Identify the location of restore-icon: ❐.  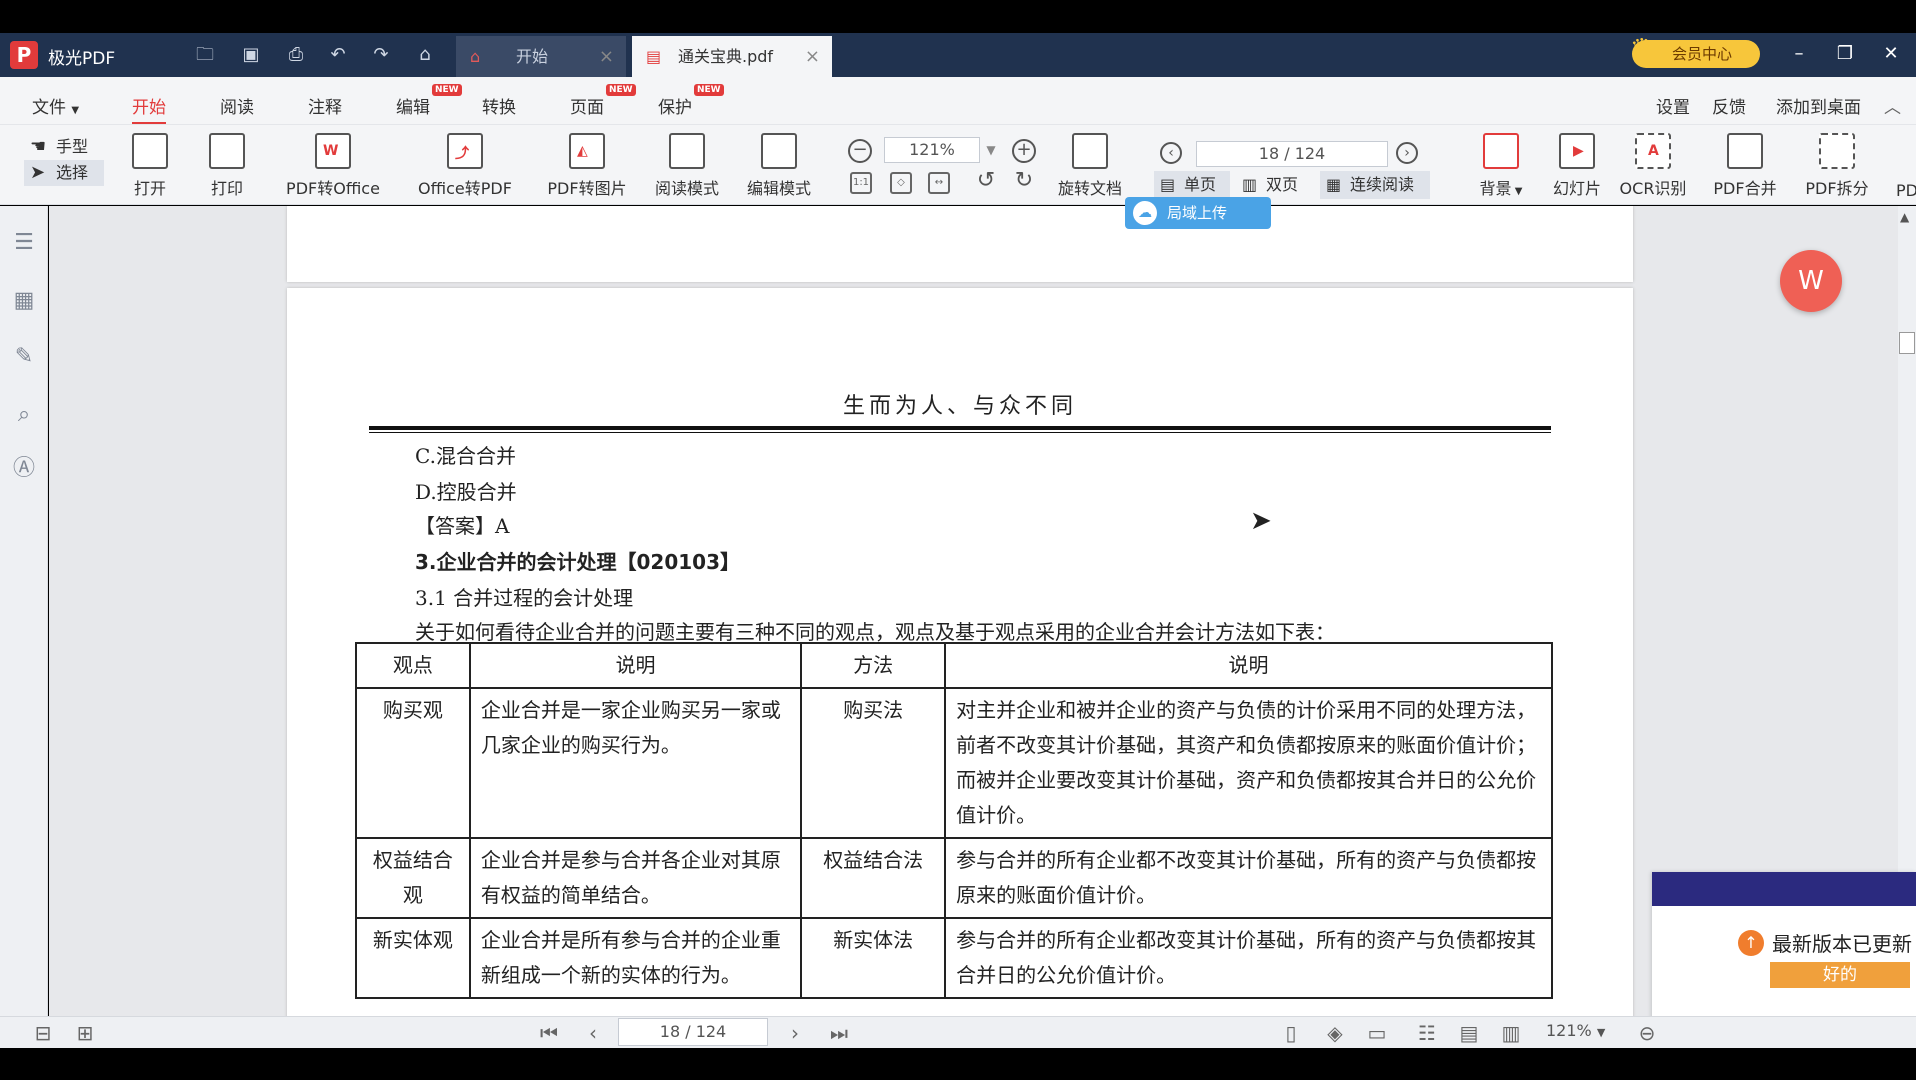
(1845, 54).